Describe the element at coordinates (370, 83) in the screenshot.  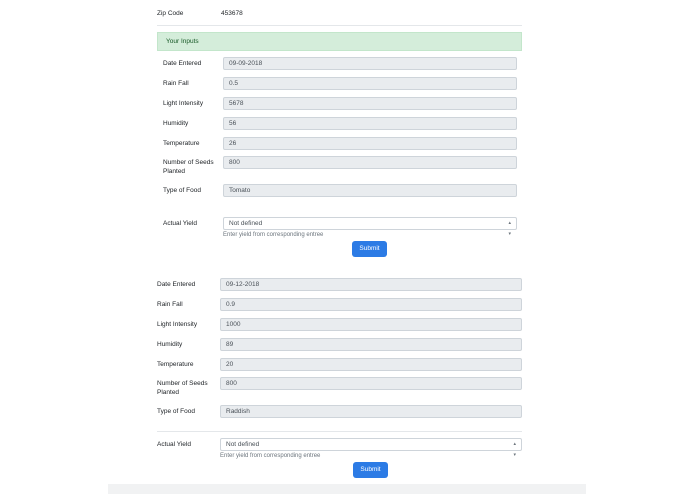
I see `rain-fall-field: 0.5` at that location.